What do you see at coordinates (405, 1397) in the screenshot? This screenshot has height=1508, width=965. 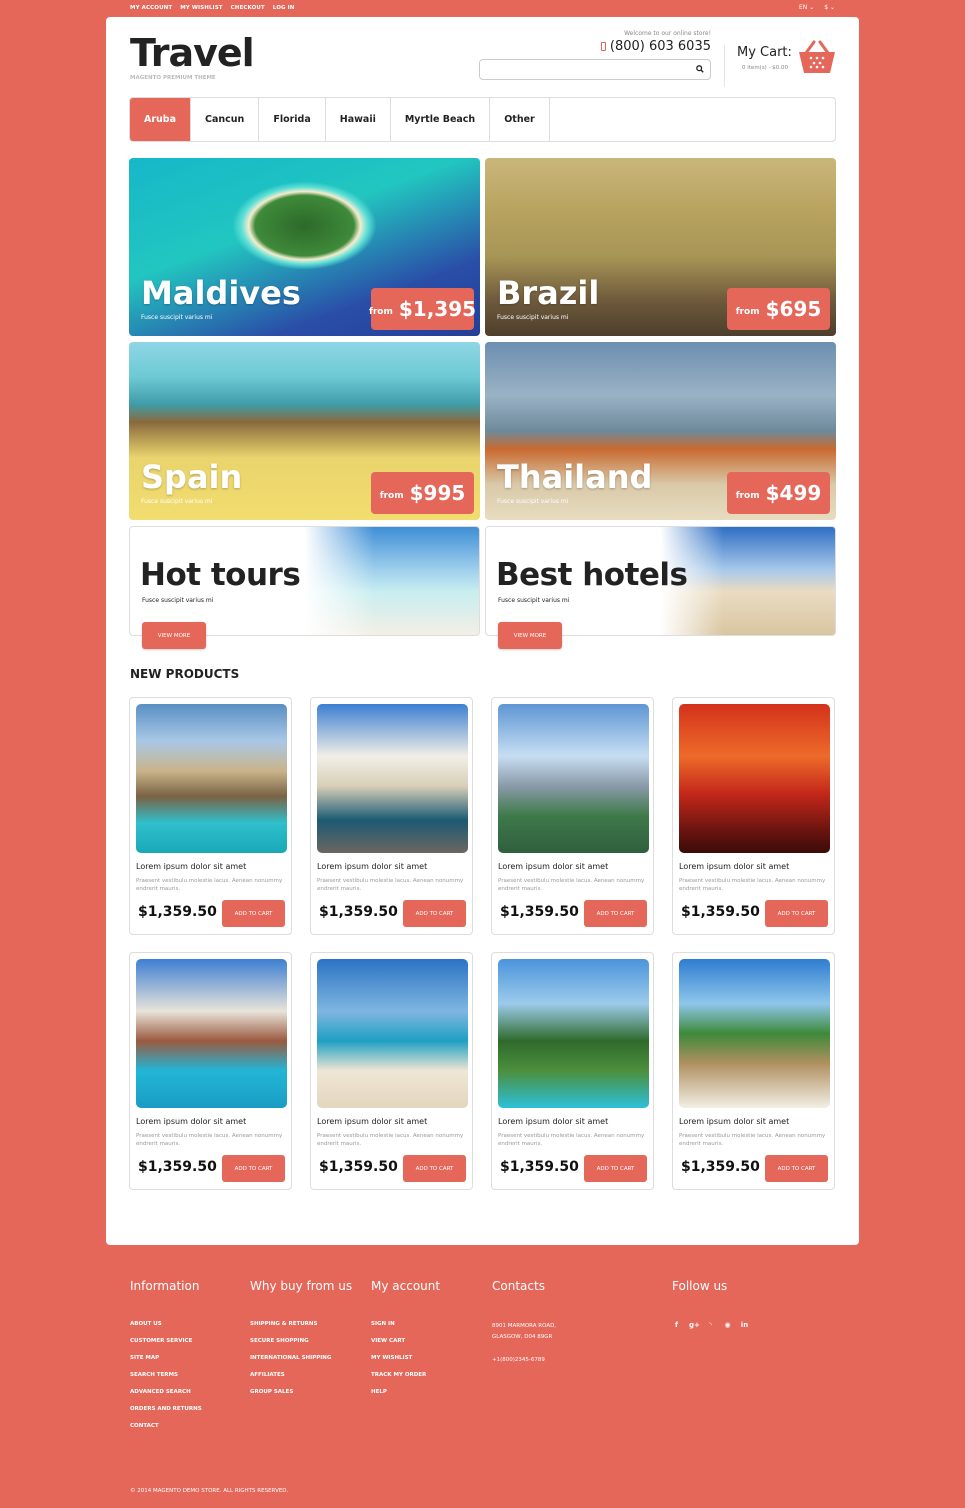 I see `footer-link: HELP` at bounding box center [405, 1397].